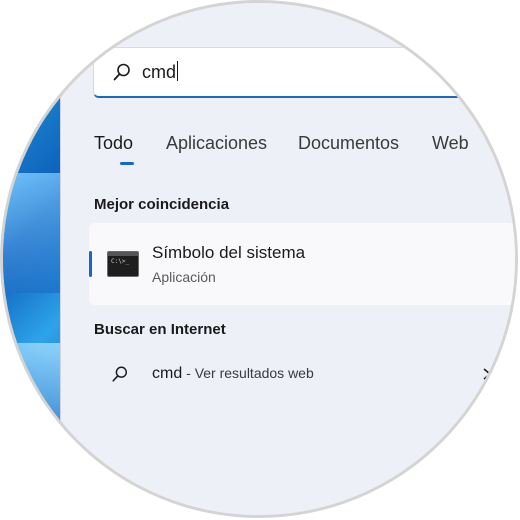 The width and height of the screenshot is (520, 520). Describe the element at coordinates (113, 143) in the screenshot. I see `tab-todo: Todo` at that location.